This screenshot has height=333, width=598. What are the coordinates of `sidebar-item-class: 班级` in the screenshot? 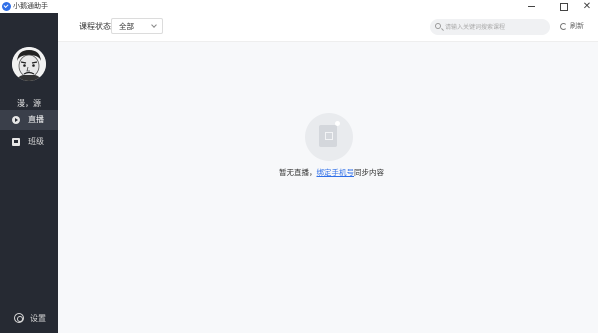 It's located at (29, 142).